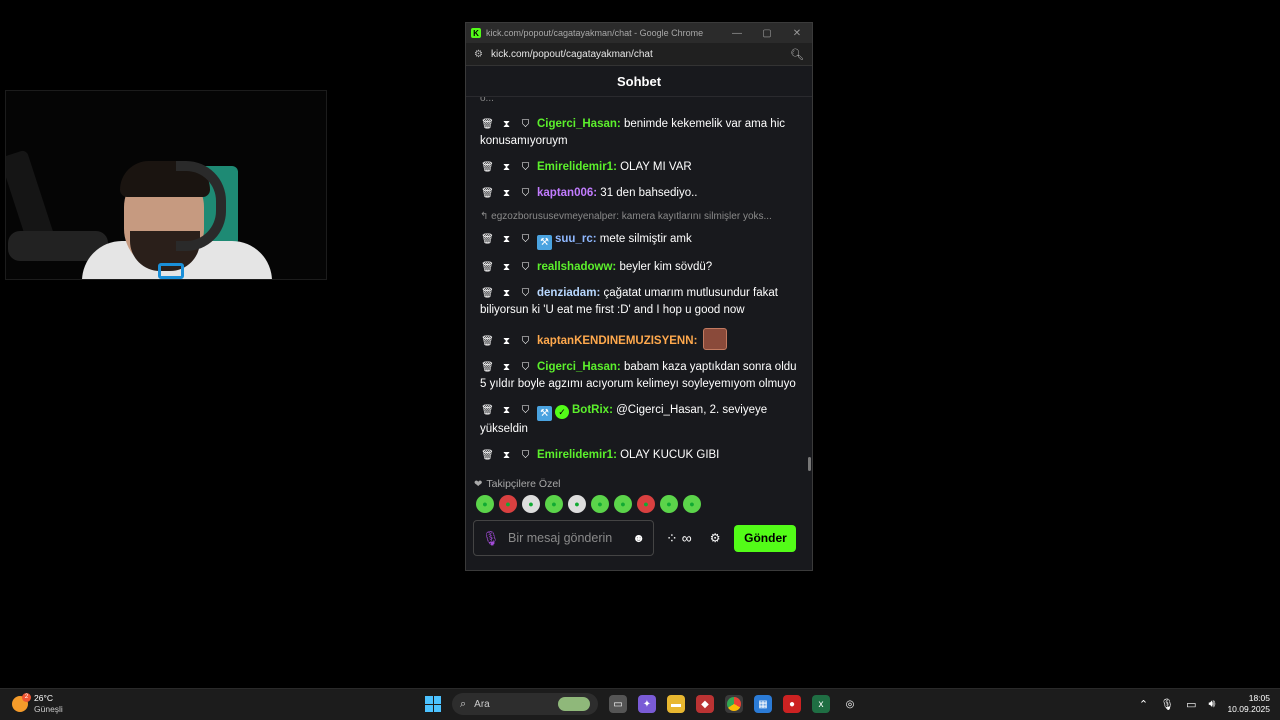 The height and width of the screenshot is (720, 1280). Describe the element at coordinates (574, 239) in the screenshot. I see `chat-username: suu_rc` at that location.